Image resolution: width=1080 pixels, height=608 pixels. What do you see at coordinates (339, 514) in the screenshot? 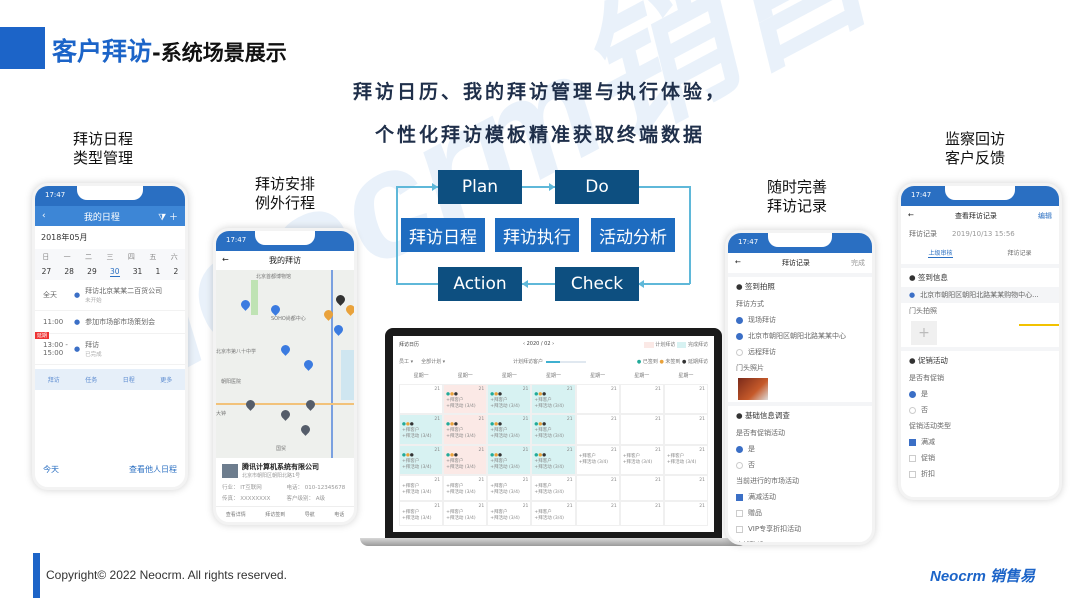
I see `action-3: 电话` at bounding box center [339, 514].